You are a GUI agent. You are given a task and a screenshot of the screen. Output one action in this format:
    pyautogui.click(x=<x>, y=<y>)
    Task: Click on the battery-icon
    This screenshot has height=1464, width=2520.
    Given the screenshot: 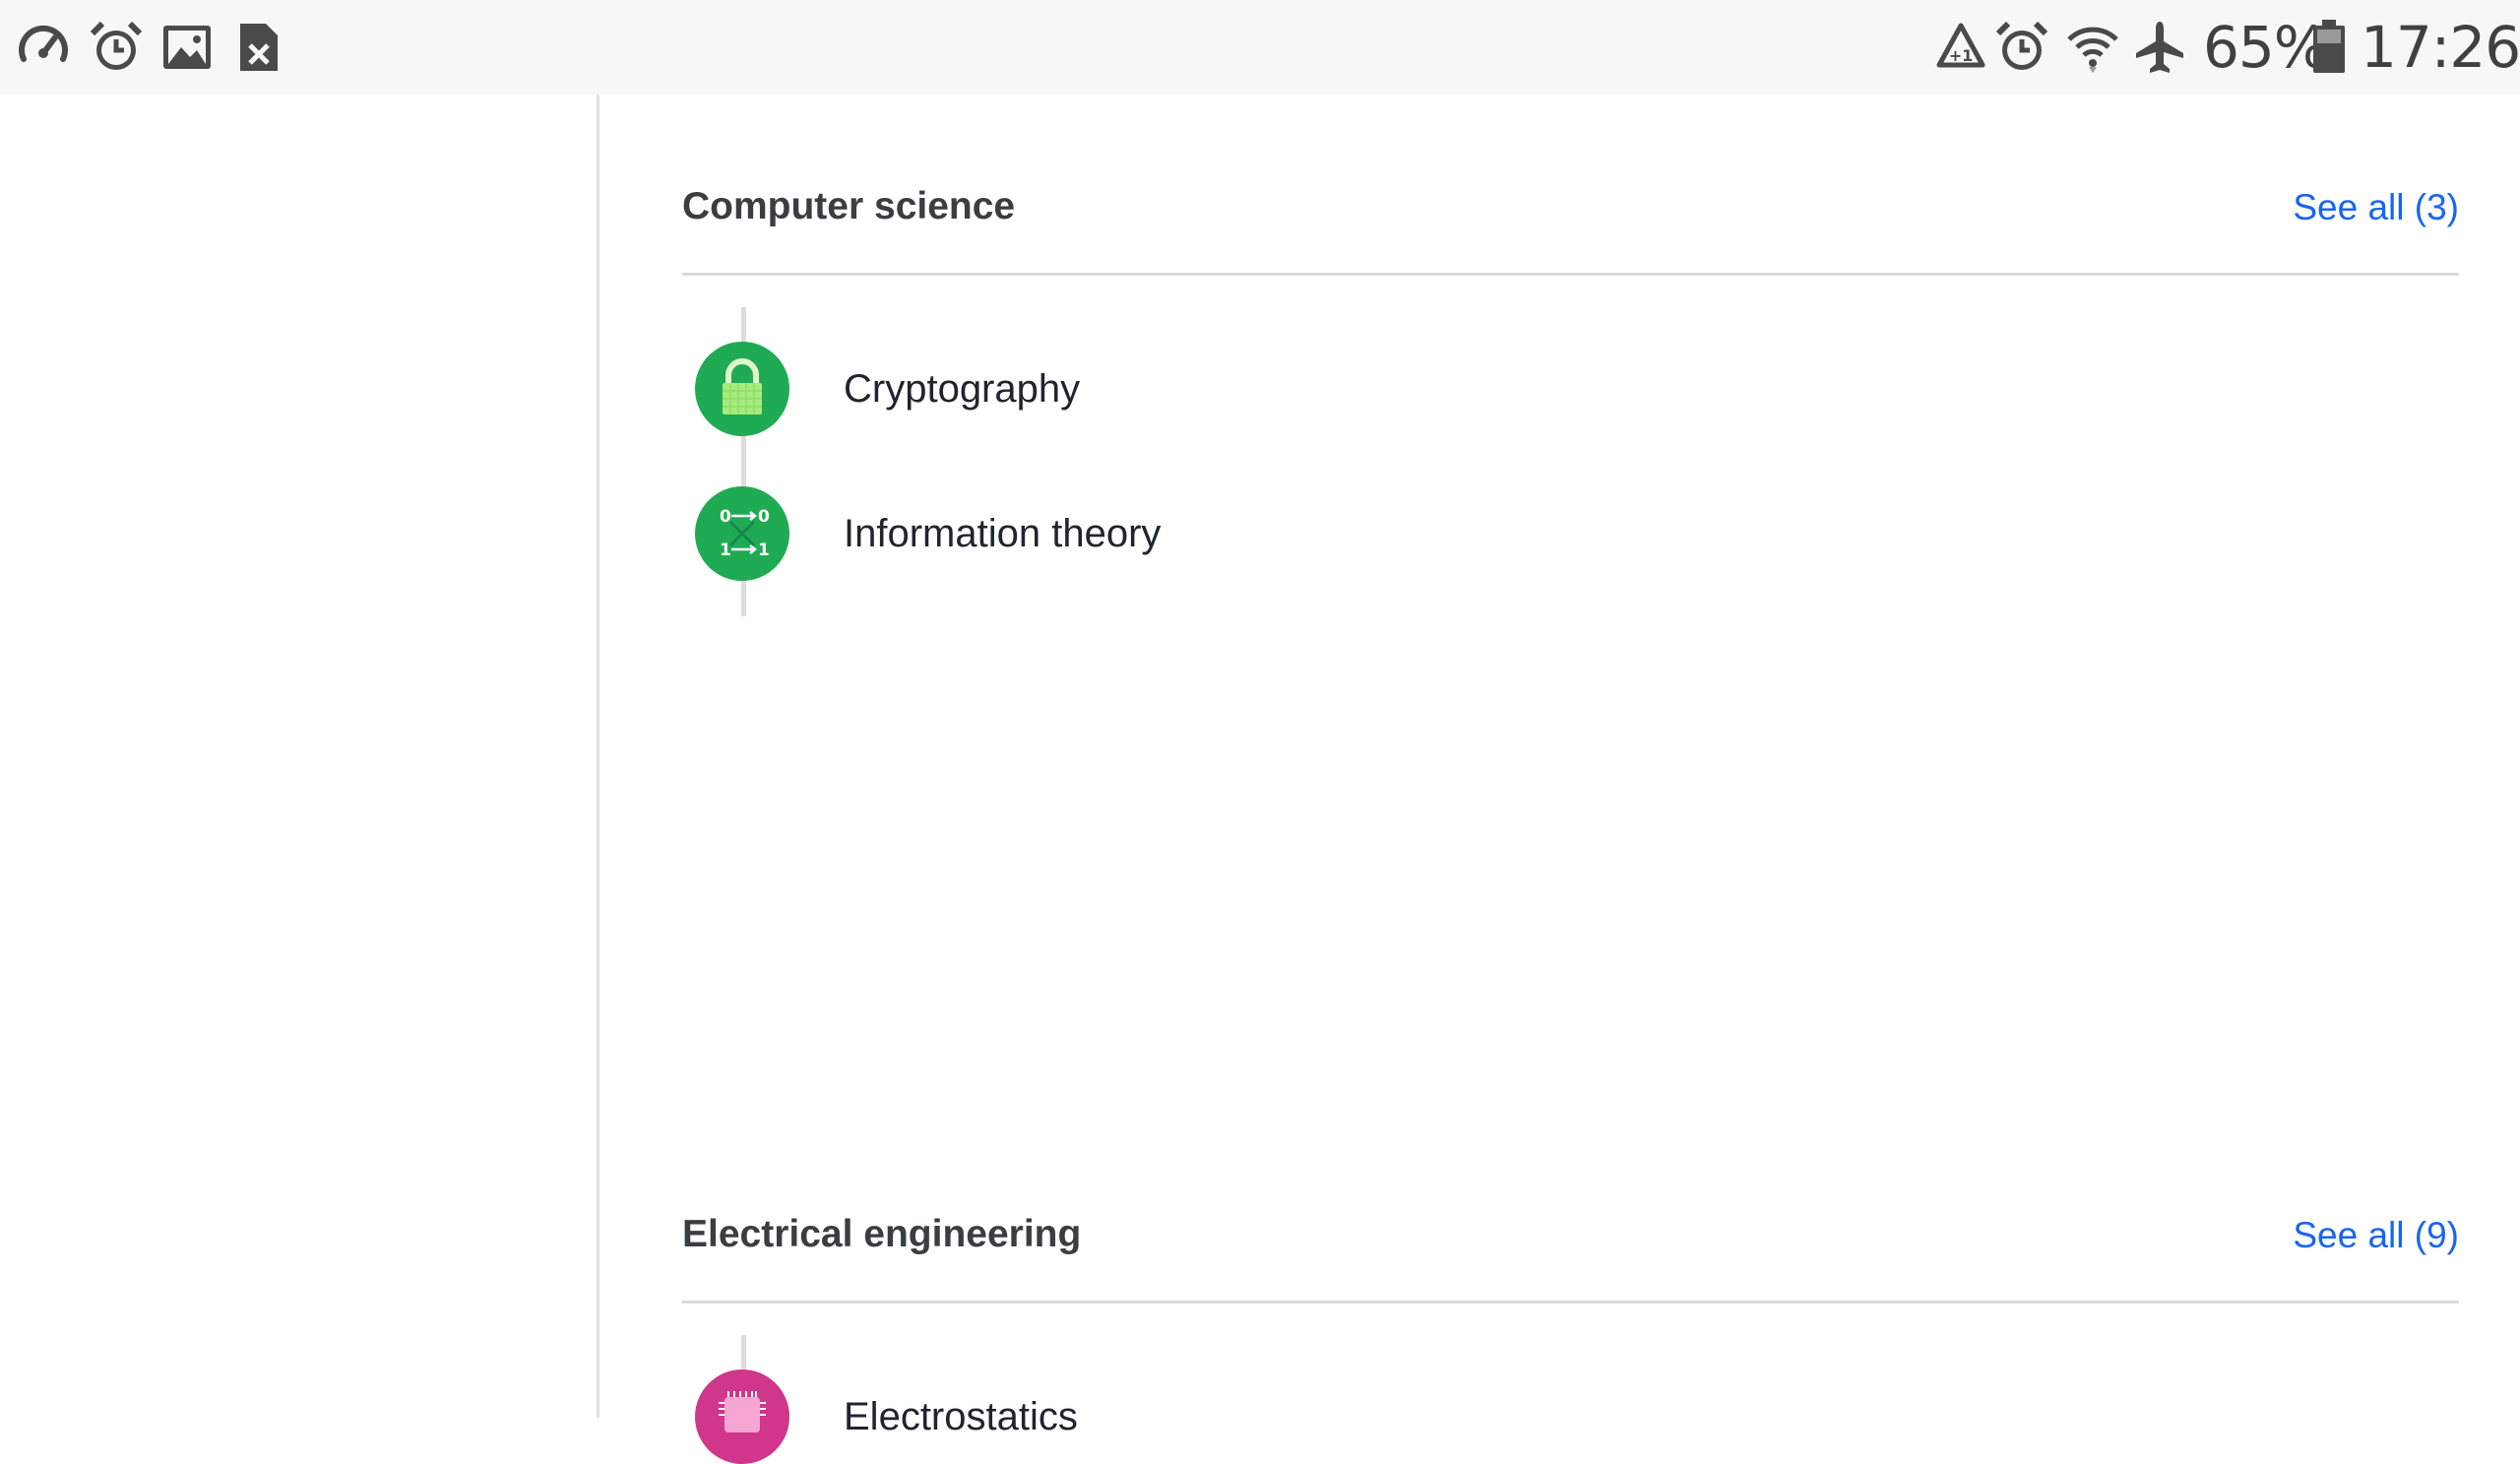 What is the action you would take?
    pyautogui.click(x=2329, y=48)
    